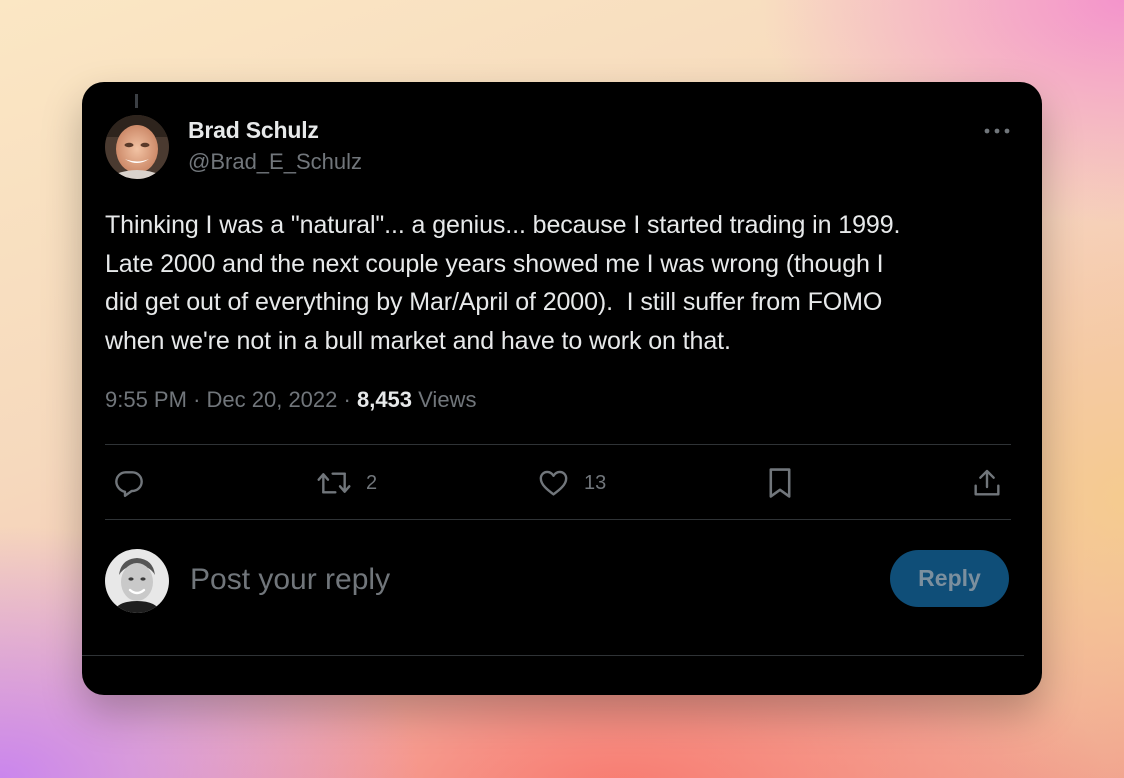 The height and width of the screenshot is (778, 1124). Describe the element at coordinates (334, 483) in the screenshot. I see `retweet-icon` at that location.